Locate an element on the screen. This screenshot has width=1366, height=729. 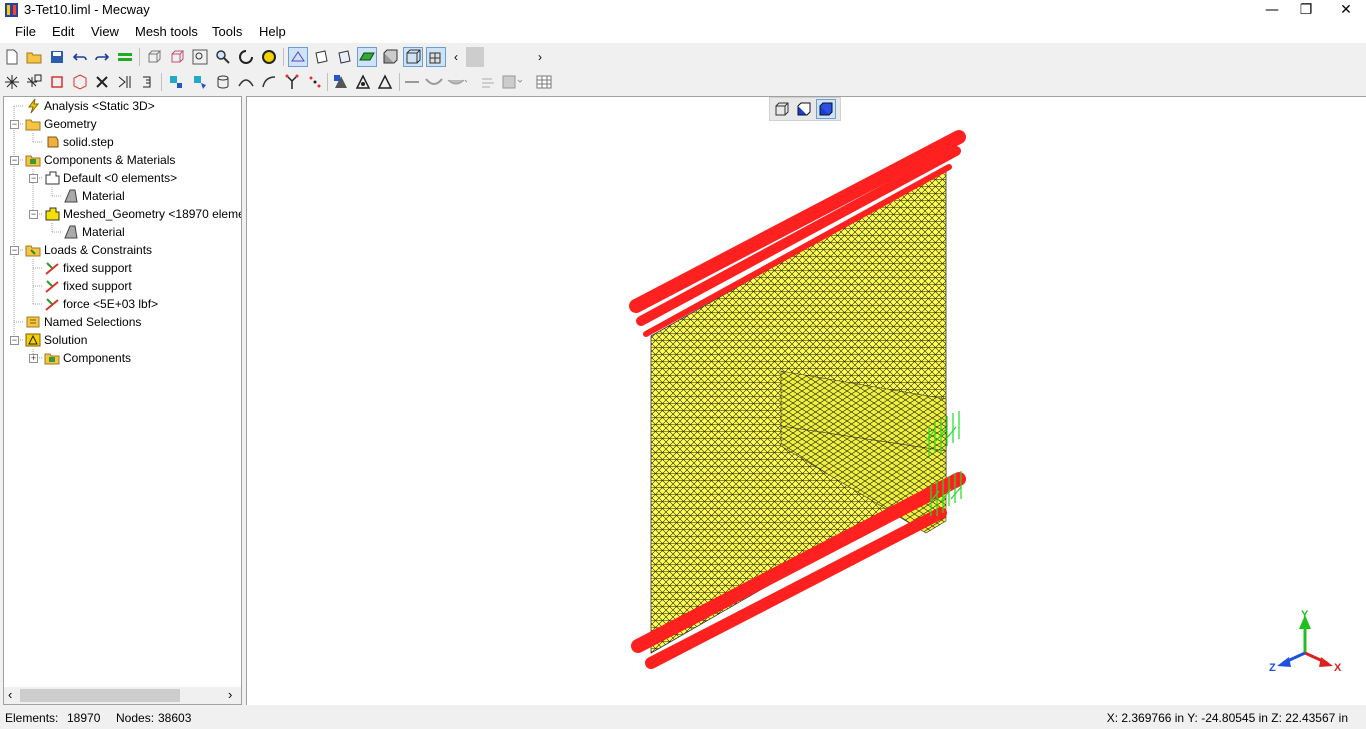
triangle-a-icon is located at coordinates (363, 82).